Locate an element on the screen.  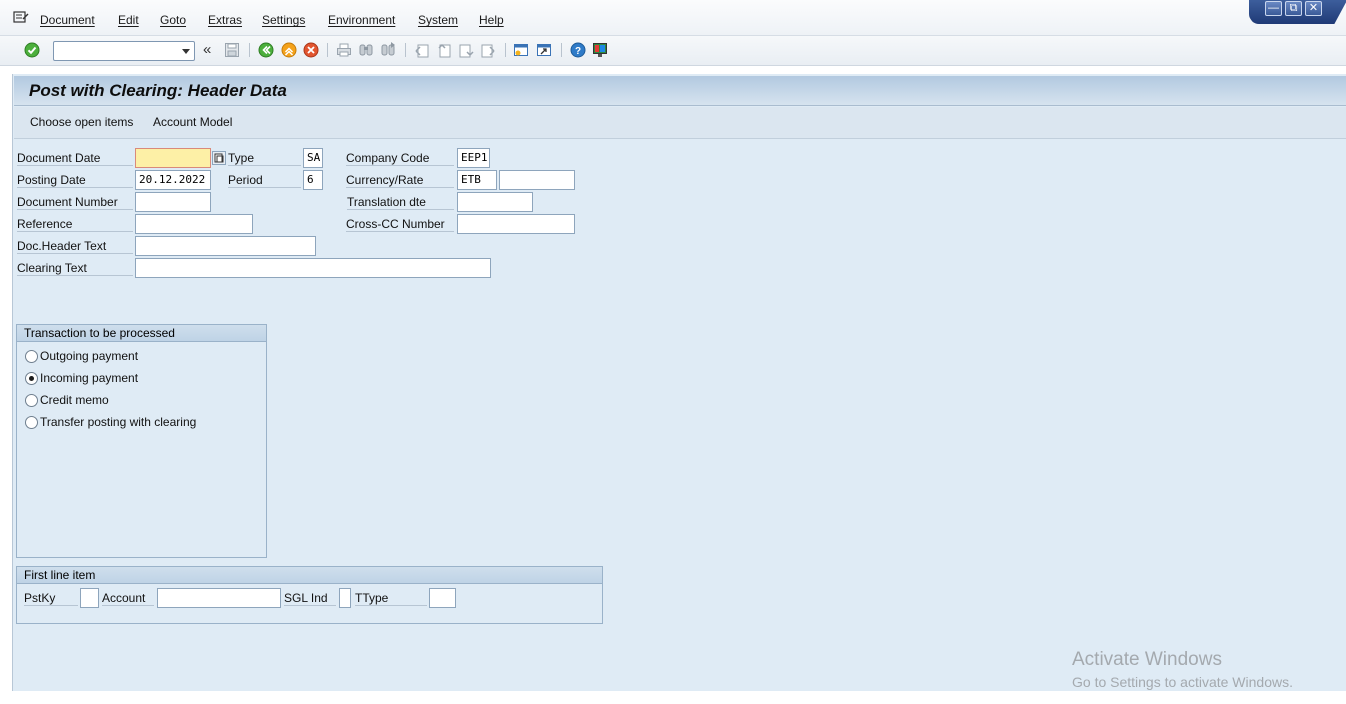
enter-icon is located at coordinates (32, 50).